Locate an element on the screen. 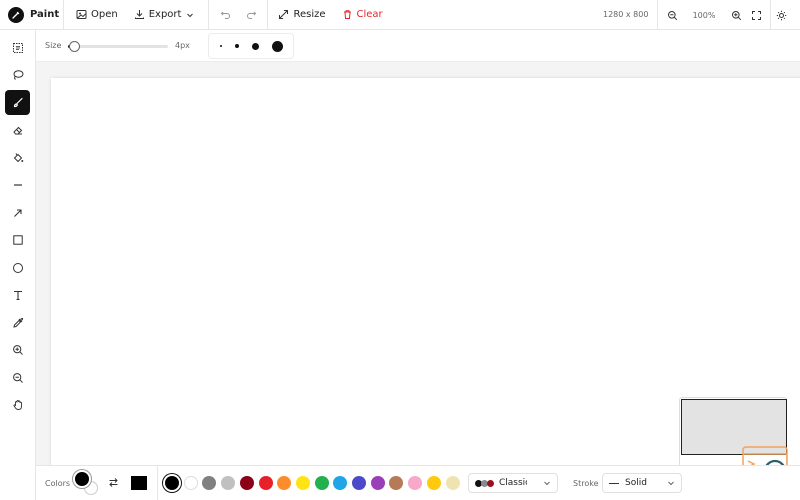 The width and height of the screenshot is (800, 500). lasso-tool is located at coordinates (17, 74).